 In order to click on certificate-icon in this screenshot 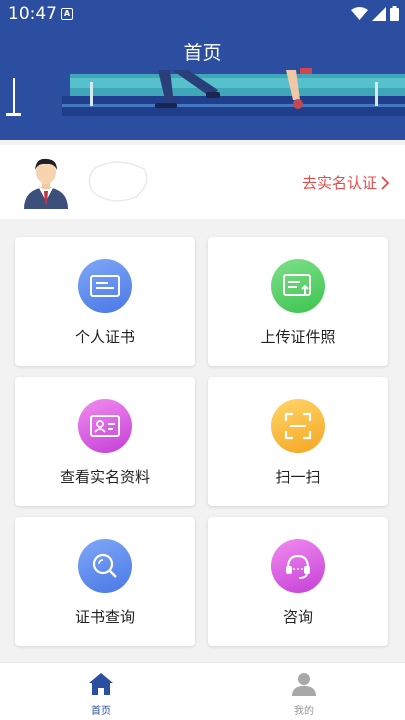, I will do `click(105, 286)`.